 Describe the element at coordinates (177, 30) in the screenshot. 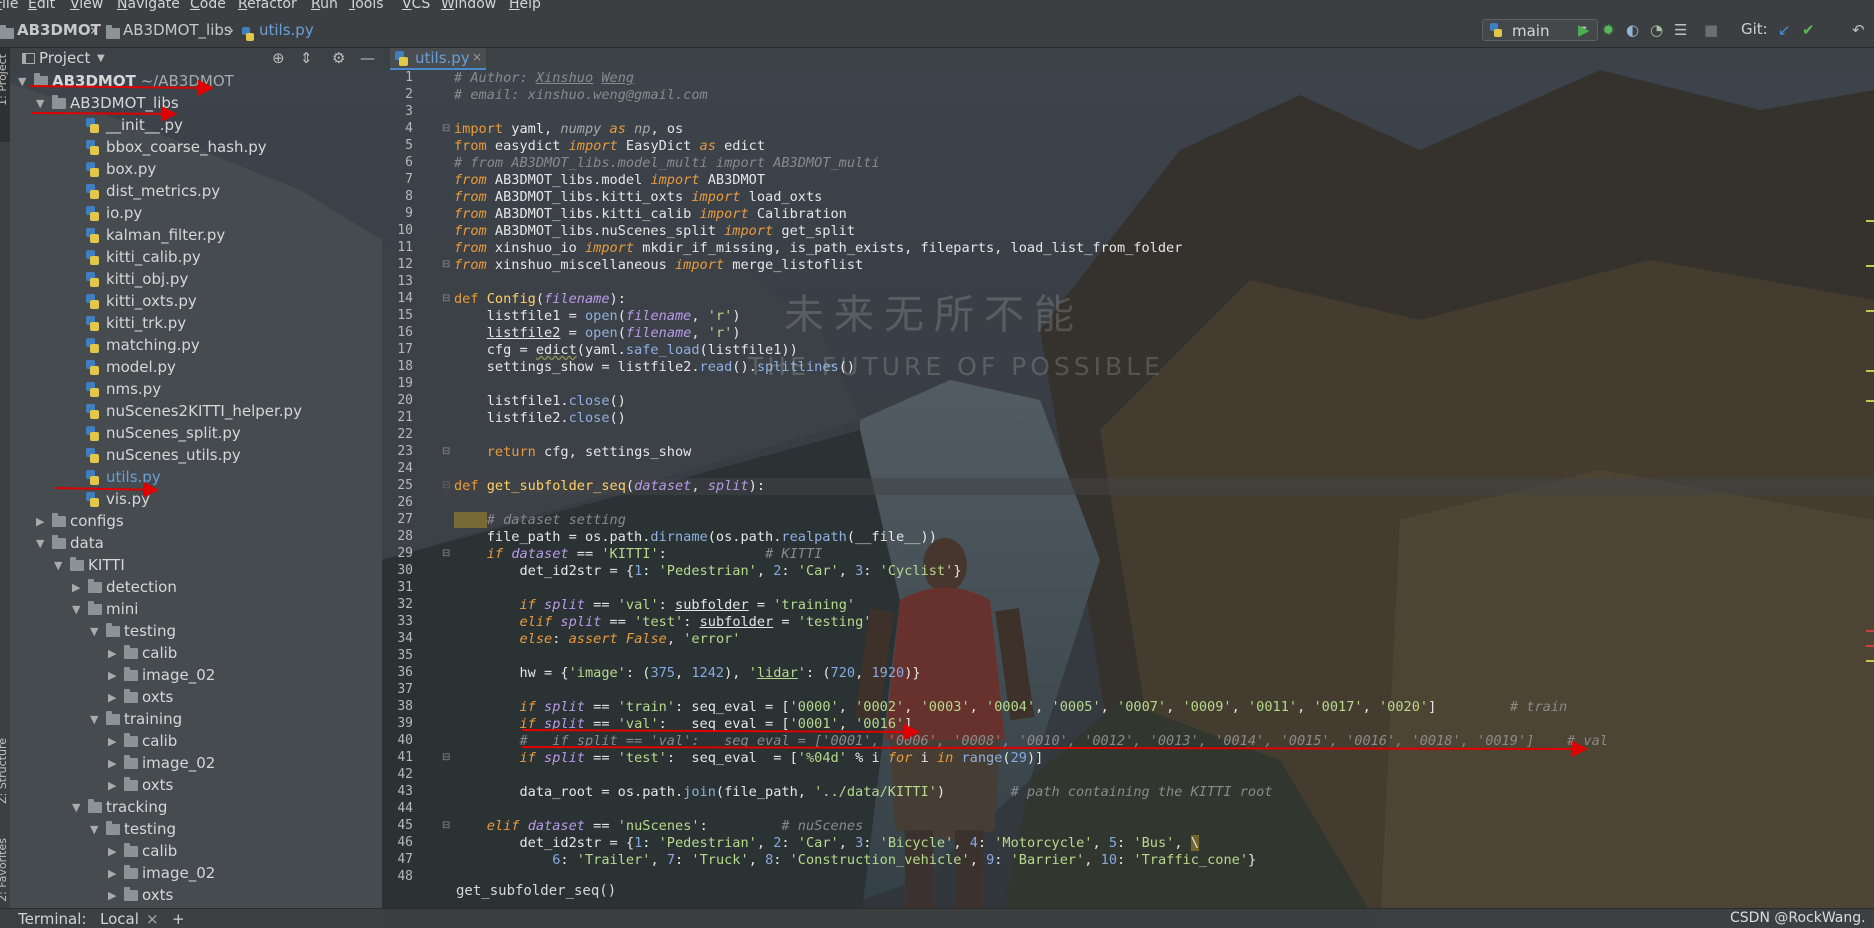

I see `nav-crumb-folder: AB3DMOT_libs` at that location.